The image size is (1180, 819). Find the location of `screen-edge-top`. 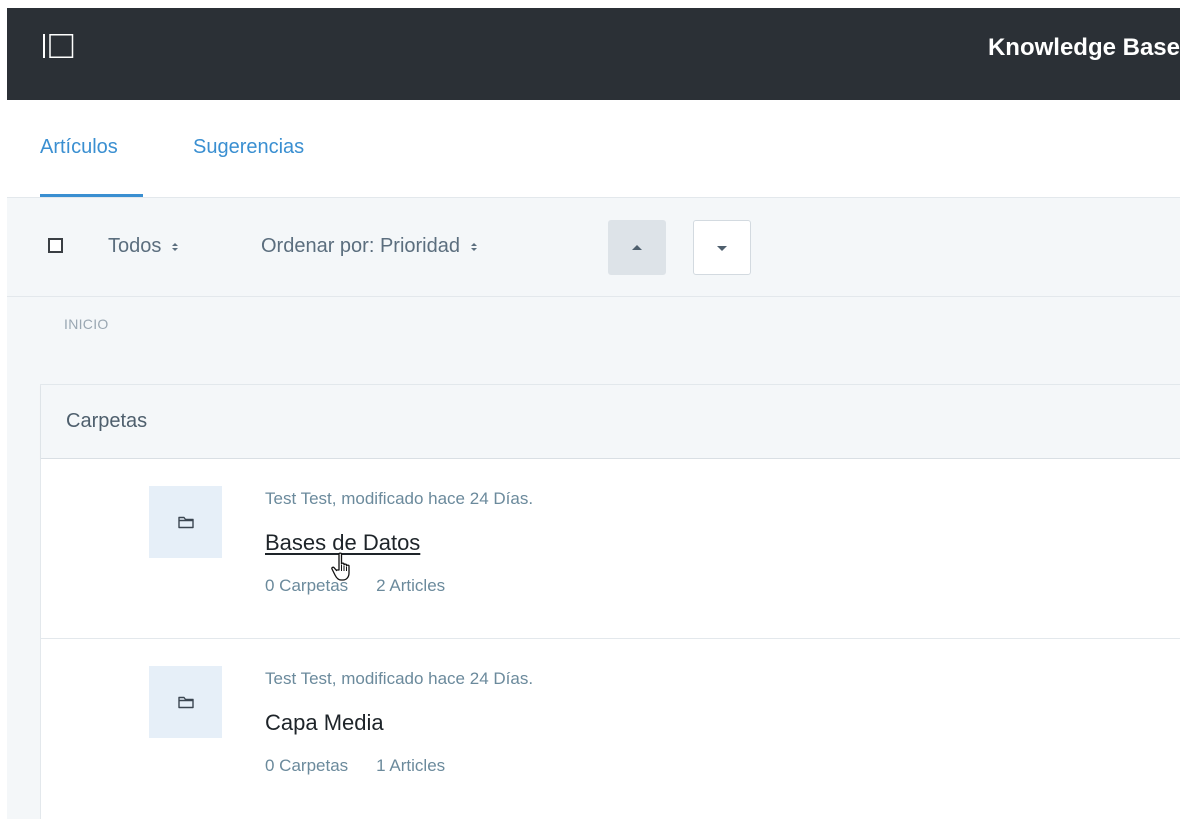

screen-edge-top is located at coordinates (590, 4).